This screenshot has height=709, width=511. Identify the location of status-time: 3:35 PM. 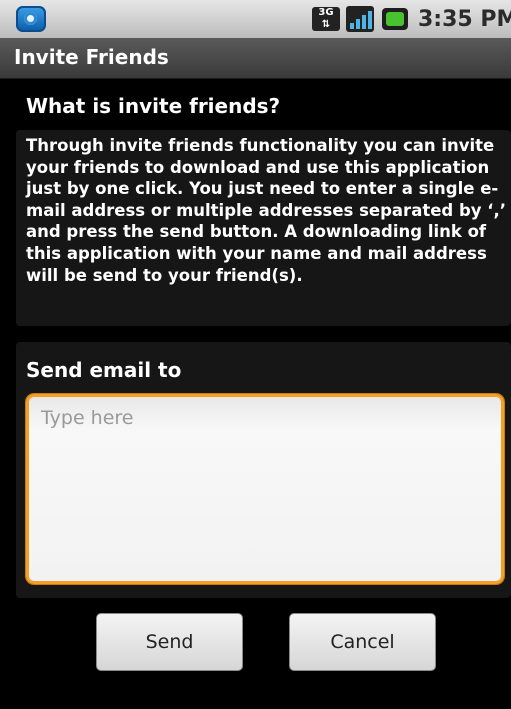
(464, 19).